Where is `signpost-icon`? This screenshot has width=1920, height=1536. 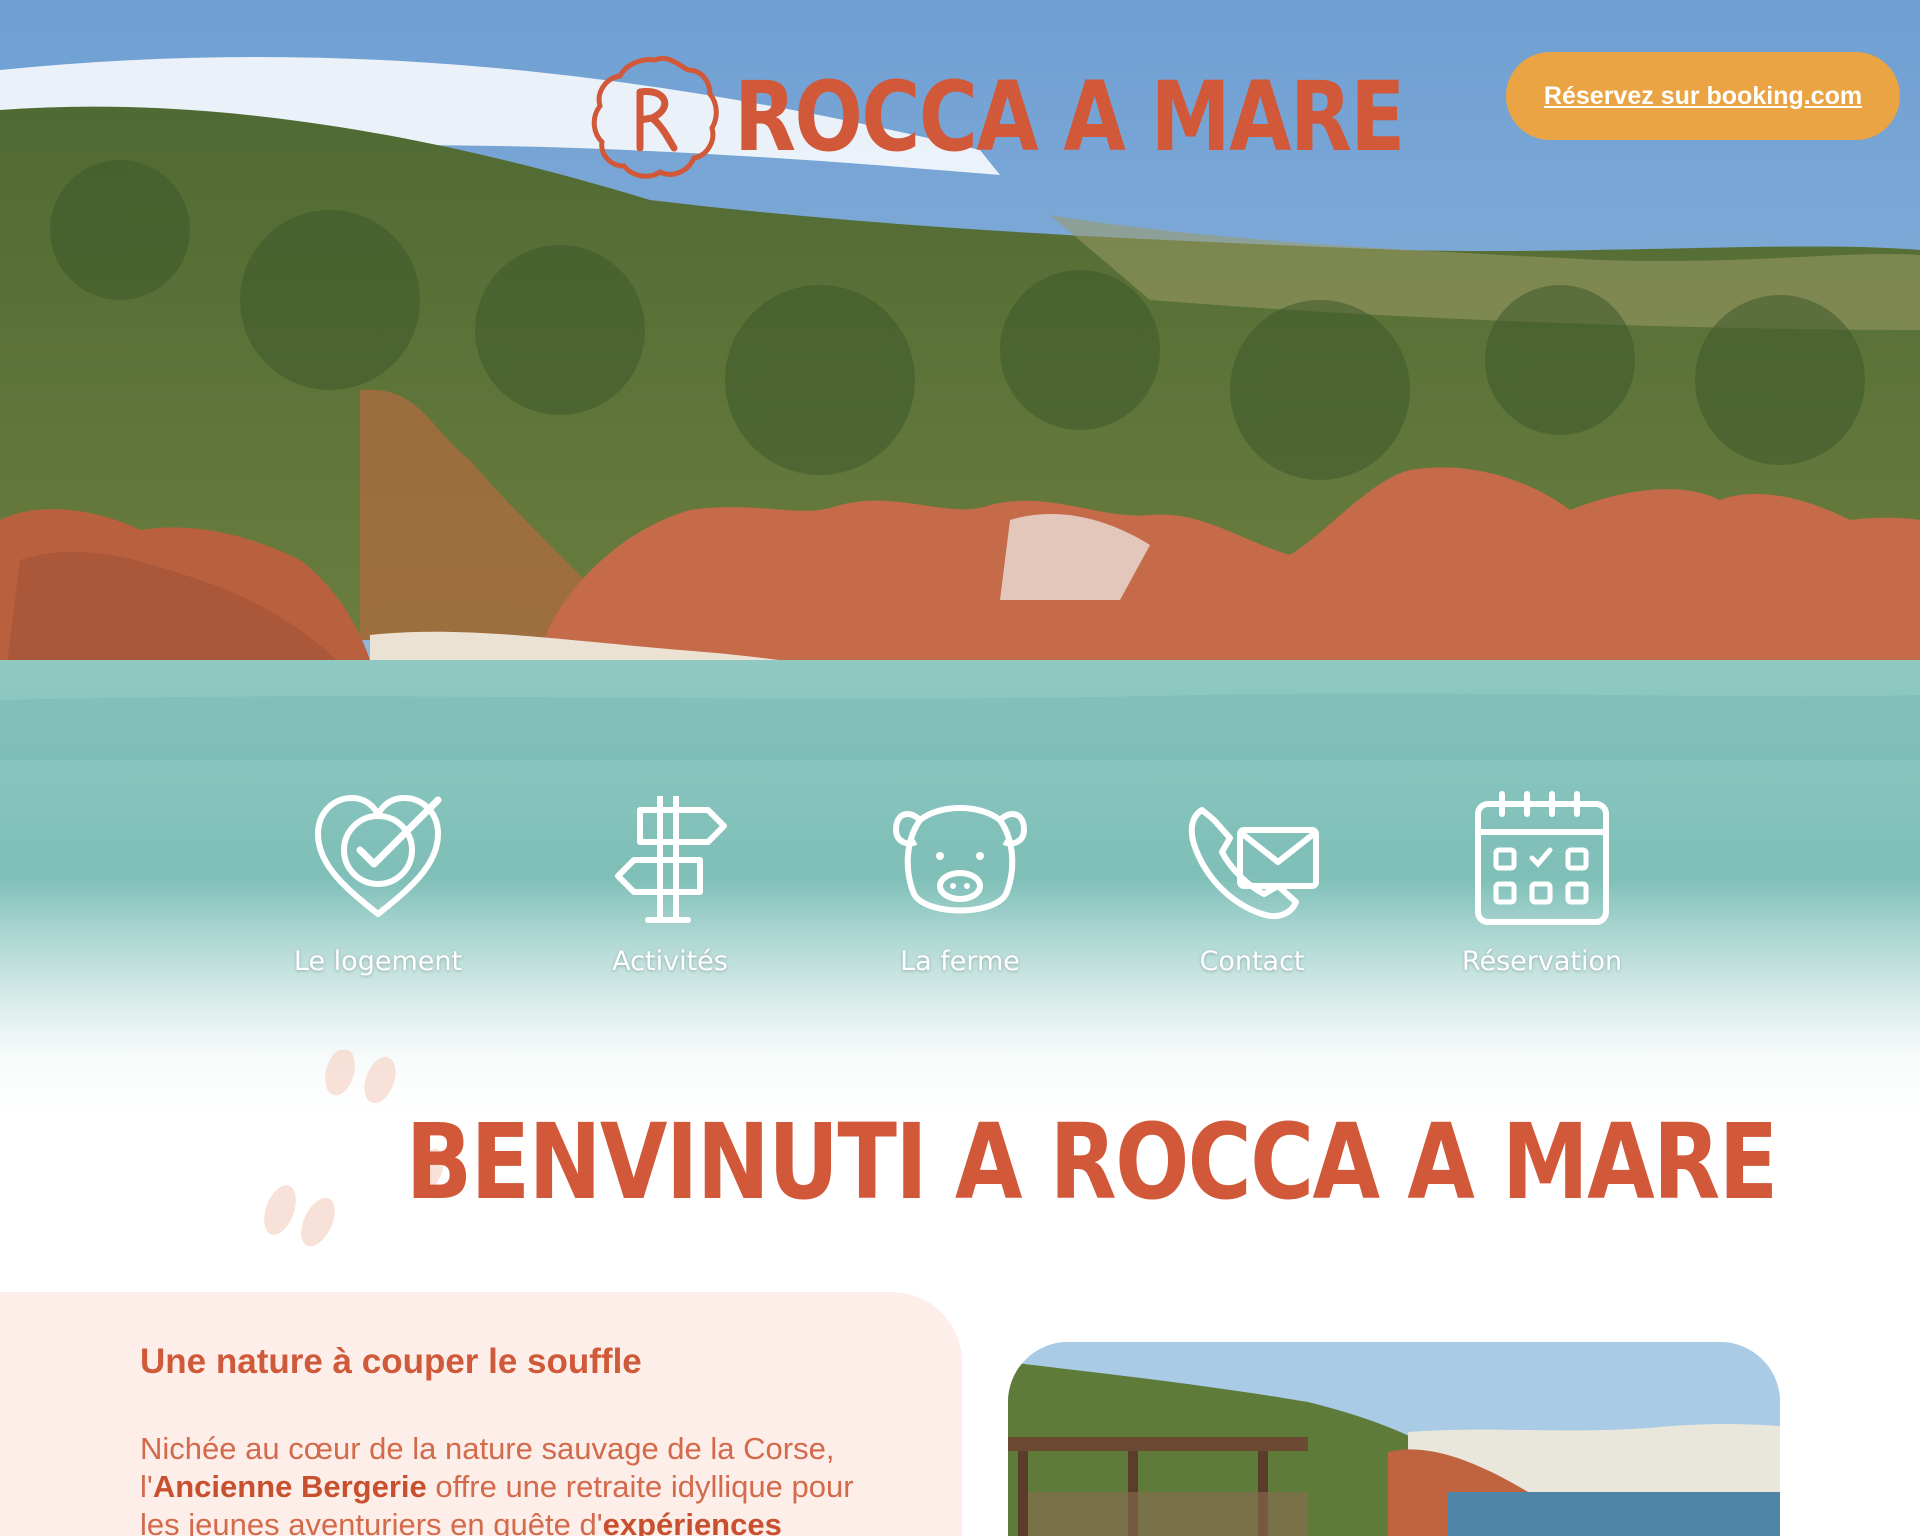
signpost-icon is located at coordinates (671, 859).